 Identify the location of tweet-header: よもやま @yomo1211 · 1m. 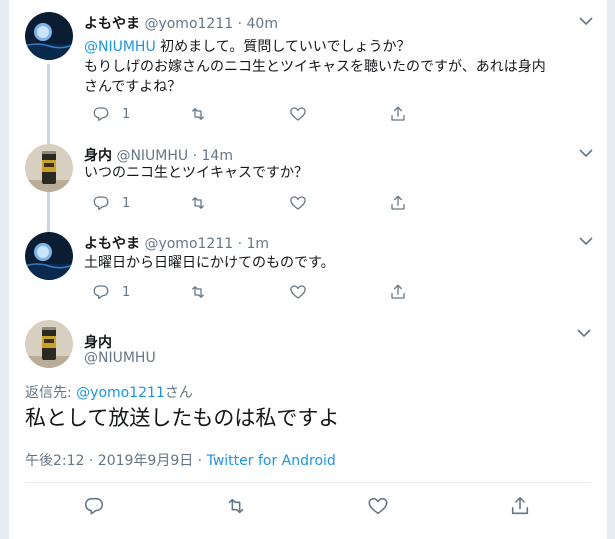
(176, 243).